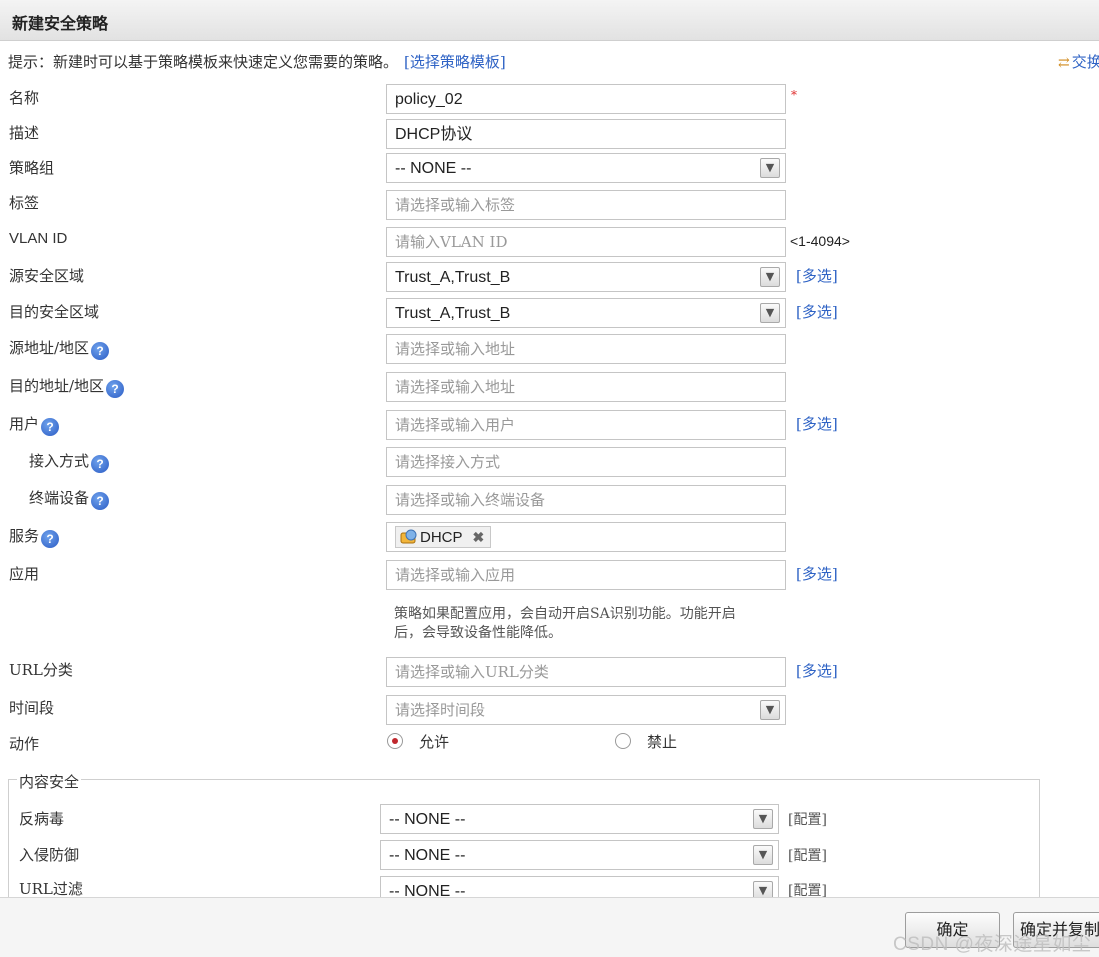  I want to click on antivirus-select: -- NONE -- ▼, so click(579, 819).